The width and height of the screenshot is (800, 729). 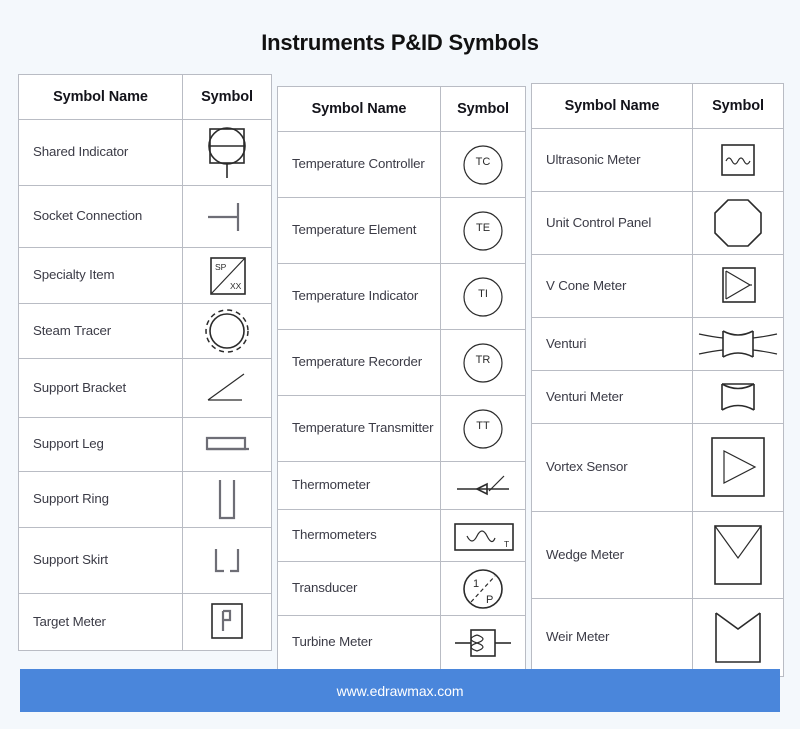 I want to click on symbol-name-cell: Target Meter, so click(x=100, y=622).